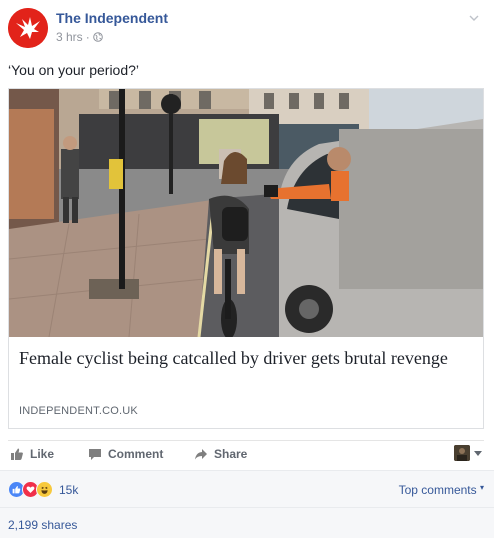  What do you see at coordinates (17, 454) in the screenshot?
I see `thumbs-up-icon` at bounding box center [17, 454].